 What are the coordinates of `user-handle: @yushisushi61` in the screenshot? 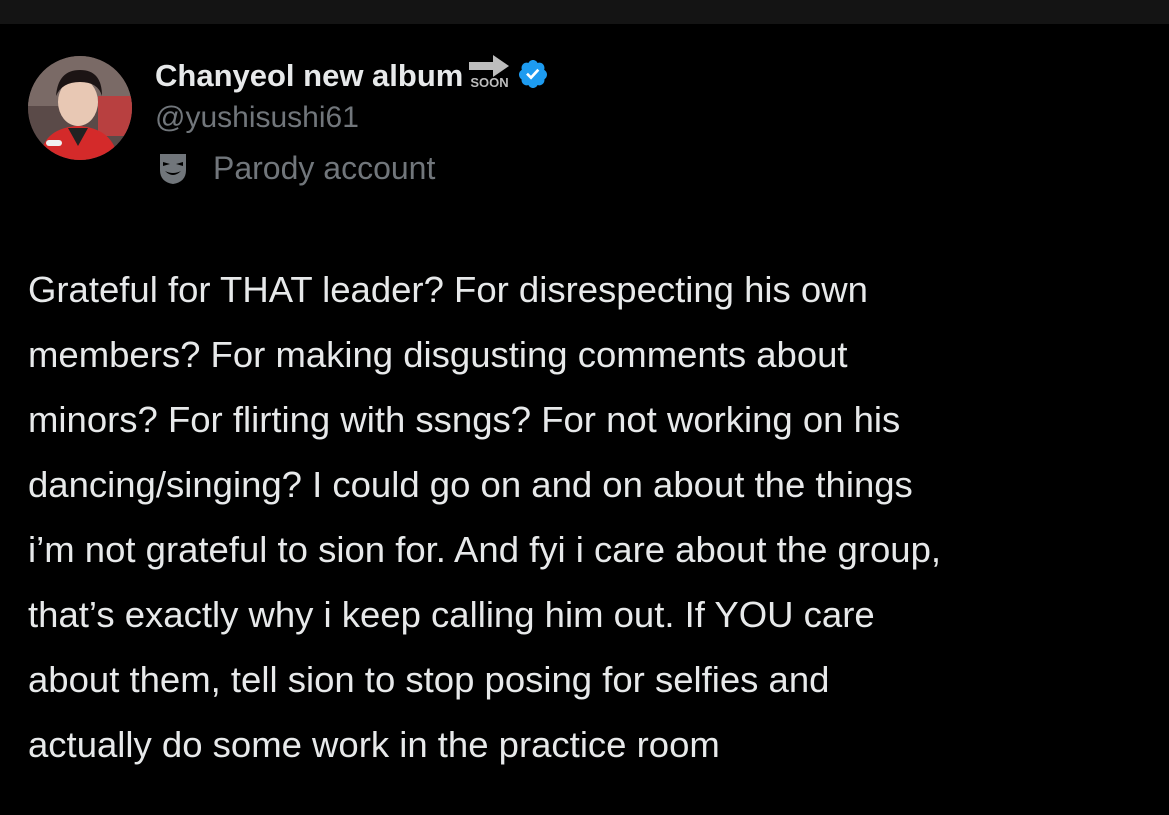 It's located at (352, 118).